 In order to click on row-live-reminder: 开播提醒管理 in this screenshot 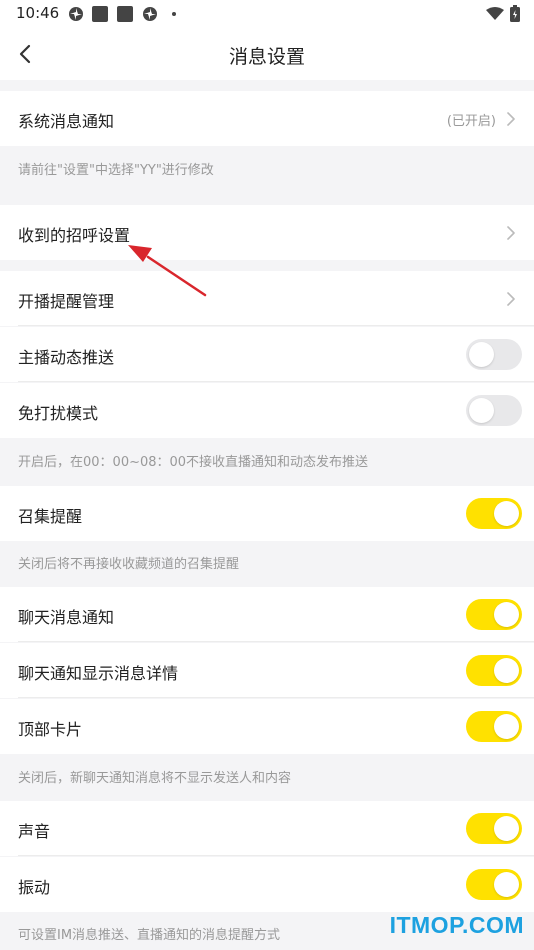, I will do `click(267, 298)`.